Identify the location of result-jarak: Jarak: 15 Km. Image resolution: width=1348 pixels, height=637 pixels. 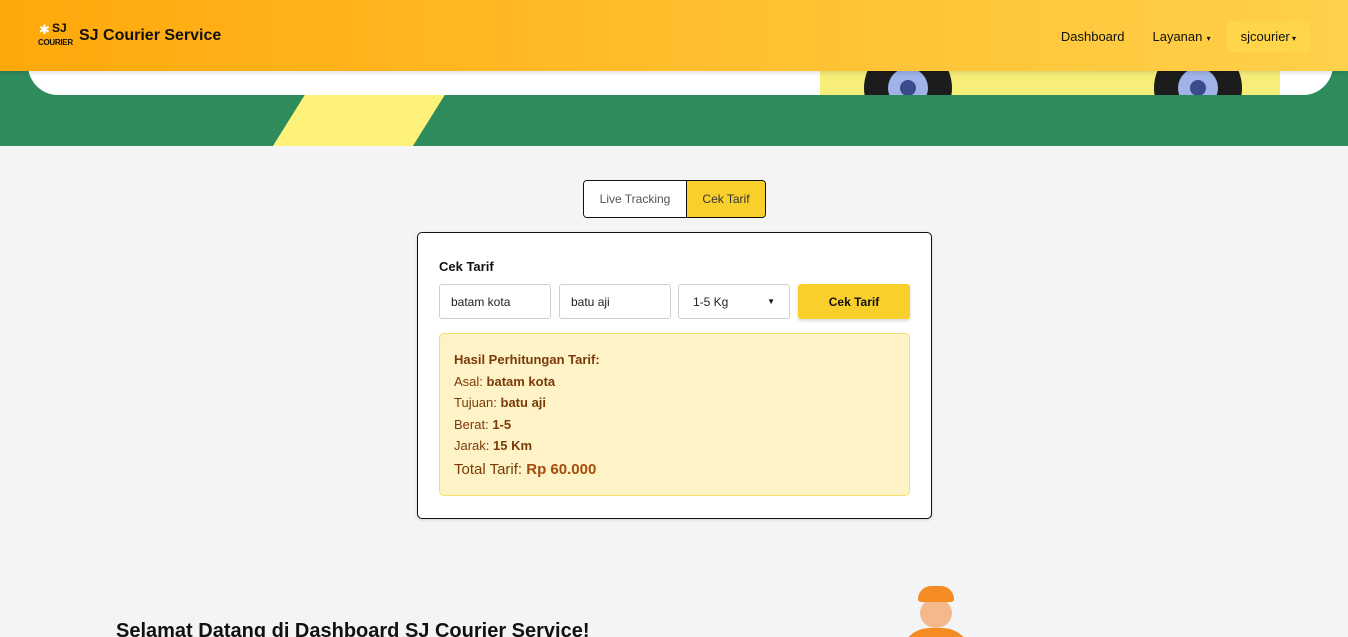
(493, 445).